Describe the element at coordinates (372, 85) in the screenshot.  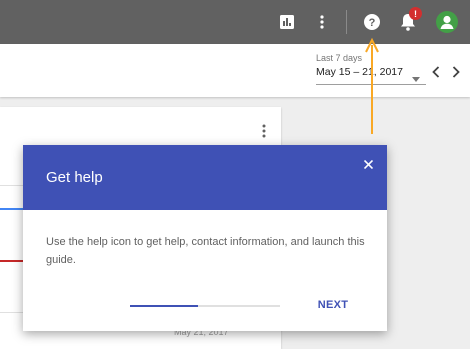
I see `pointer-arrow` at that location.